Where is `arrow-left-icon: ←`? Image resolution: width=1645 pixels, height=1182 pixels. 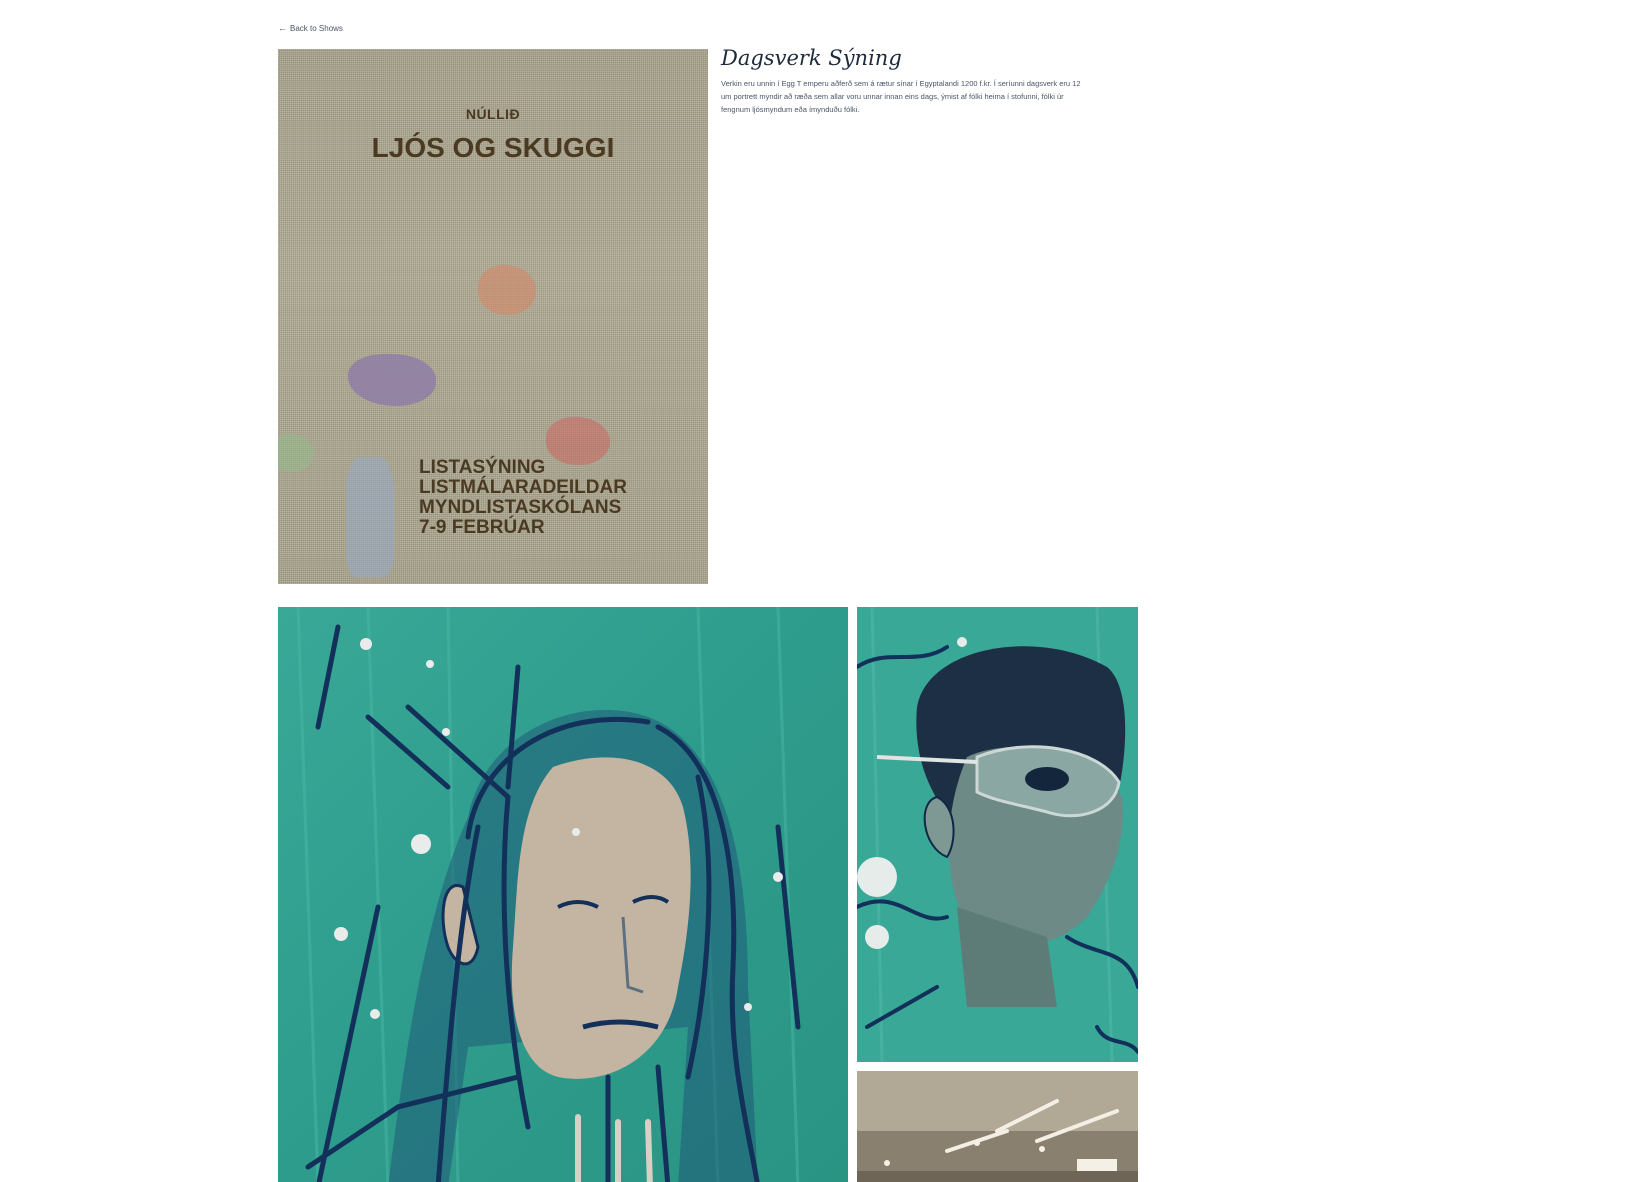
arrow-left-icon: ← is located at coordinates (282, 28).